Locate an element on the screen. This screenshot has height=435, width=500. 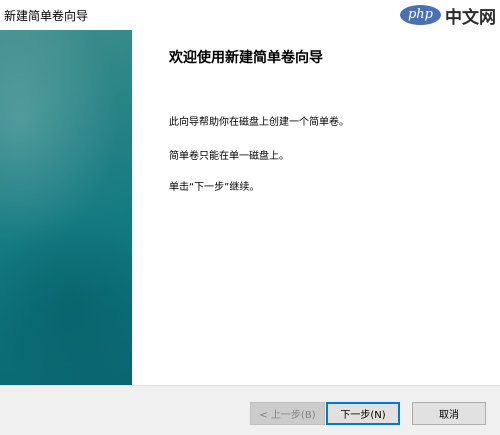
back-button: < 上一步(B) is located at coordinates (287, 413).